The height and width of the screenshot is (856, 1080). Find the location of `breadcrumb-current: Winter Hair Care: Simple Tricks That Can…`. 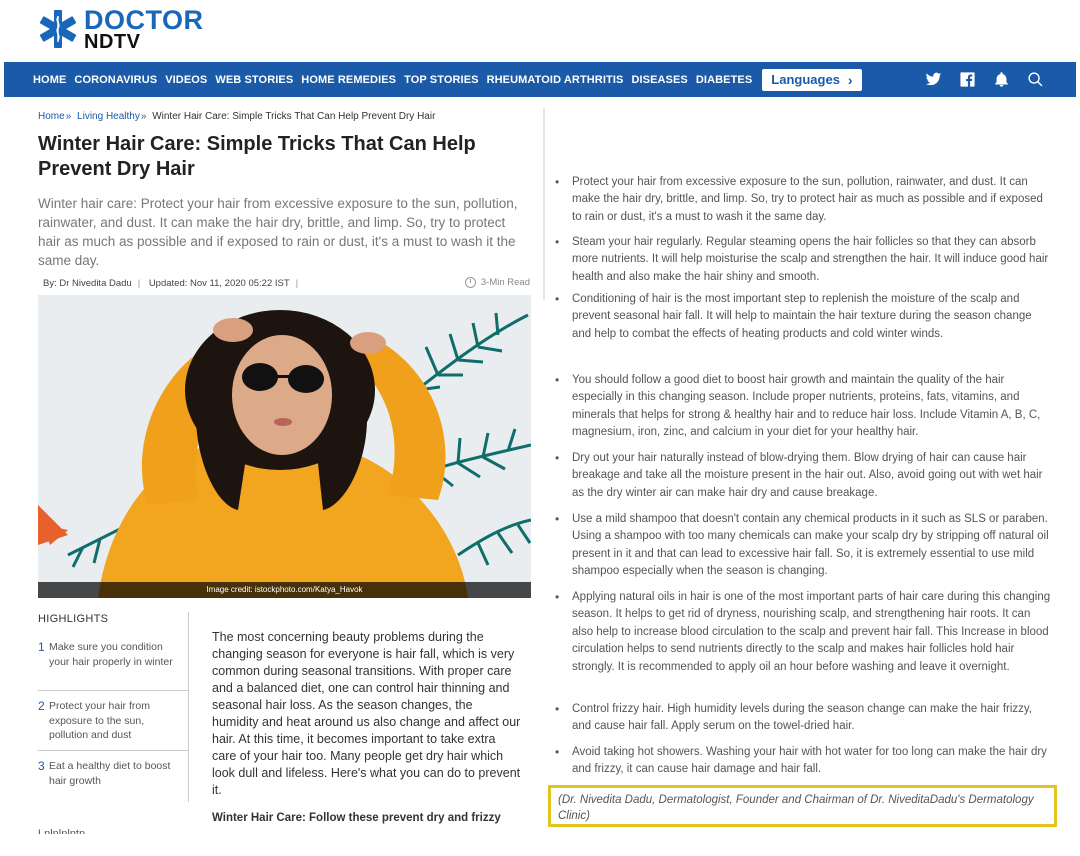

breadcrumb-current: Winter Hair Care: Simple Tricks That Can… is located at coordinates (294, 116).